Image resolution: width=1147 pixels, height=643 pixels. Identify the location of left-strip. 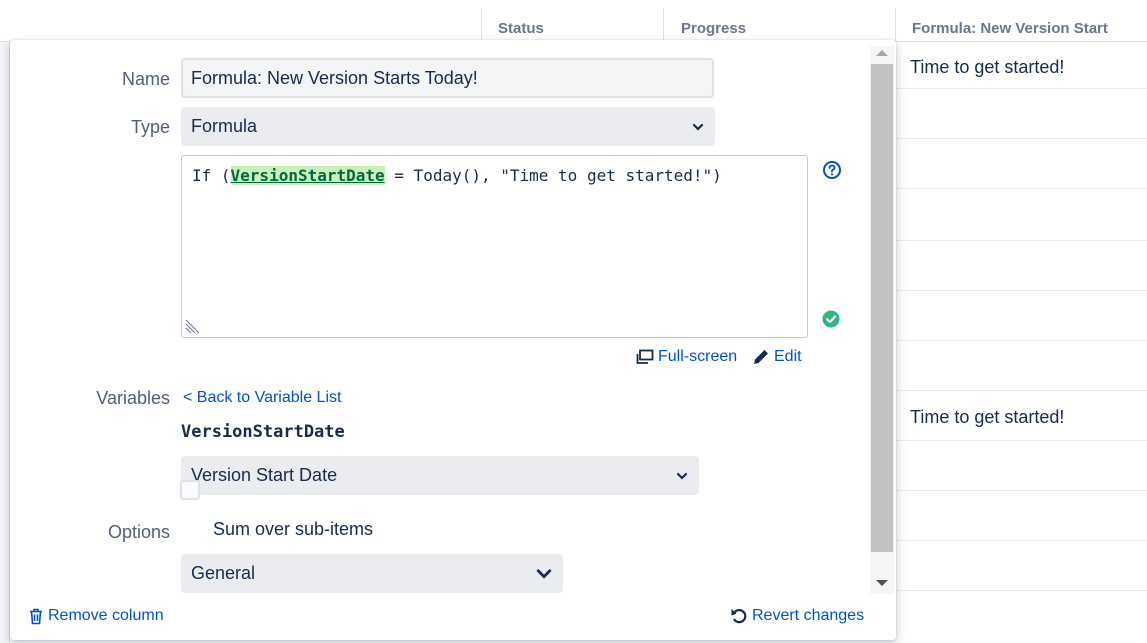
(5, 342).